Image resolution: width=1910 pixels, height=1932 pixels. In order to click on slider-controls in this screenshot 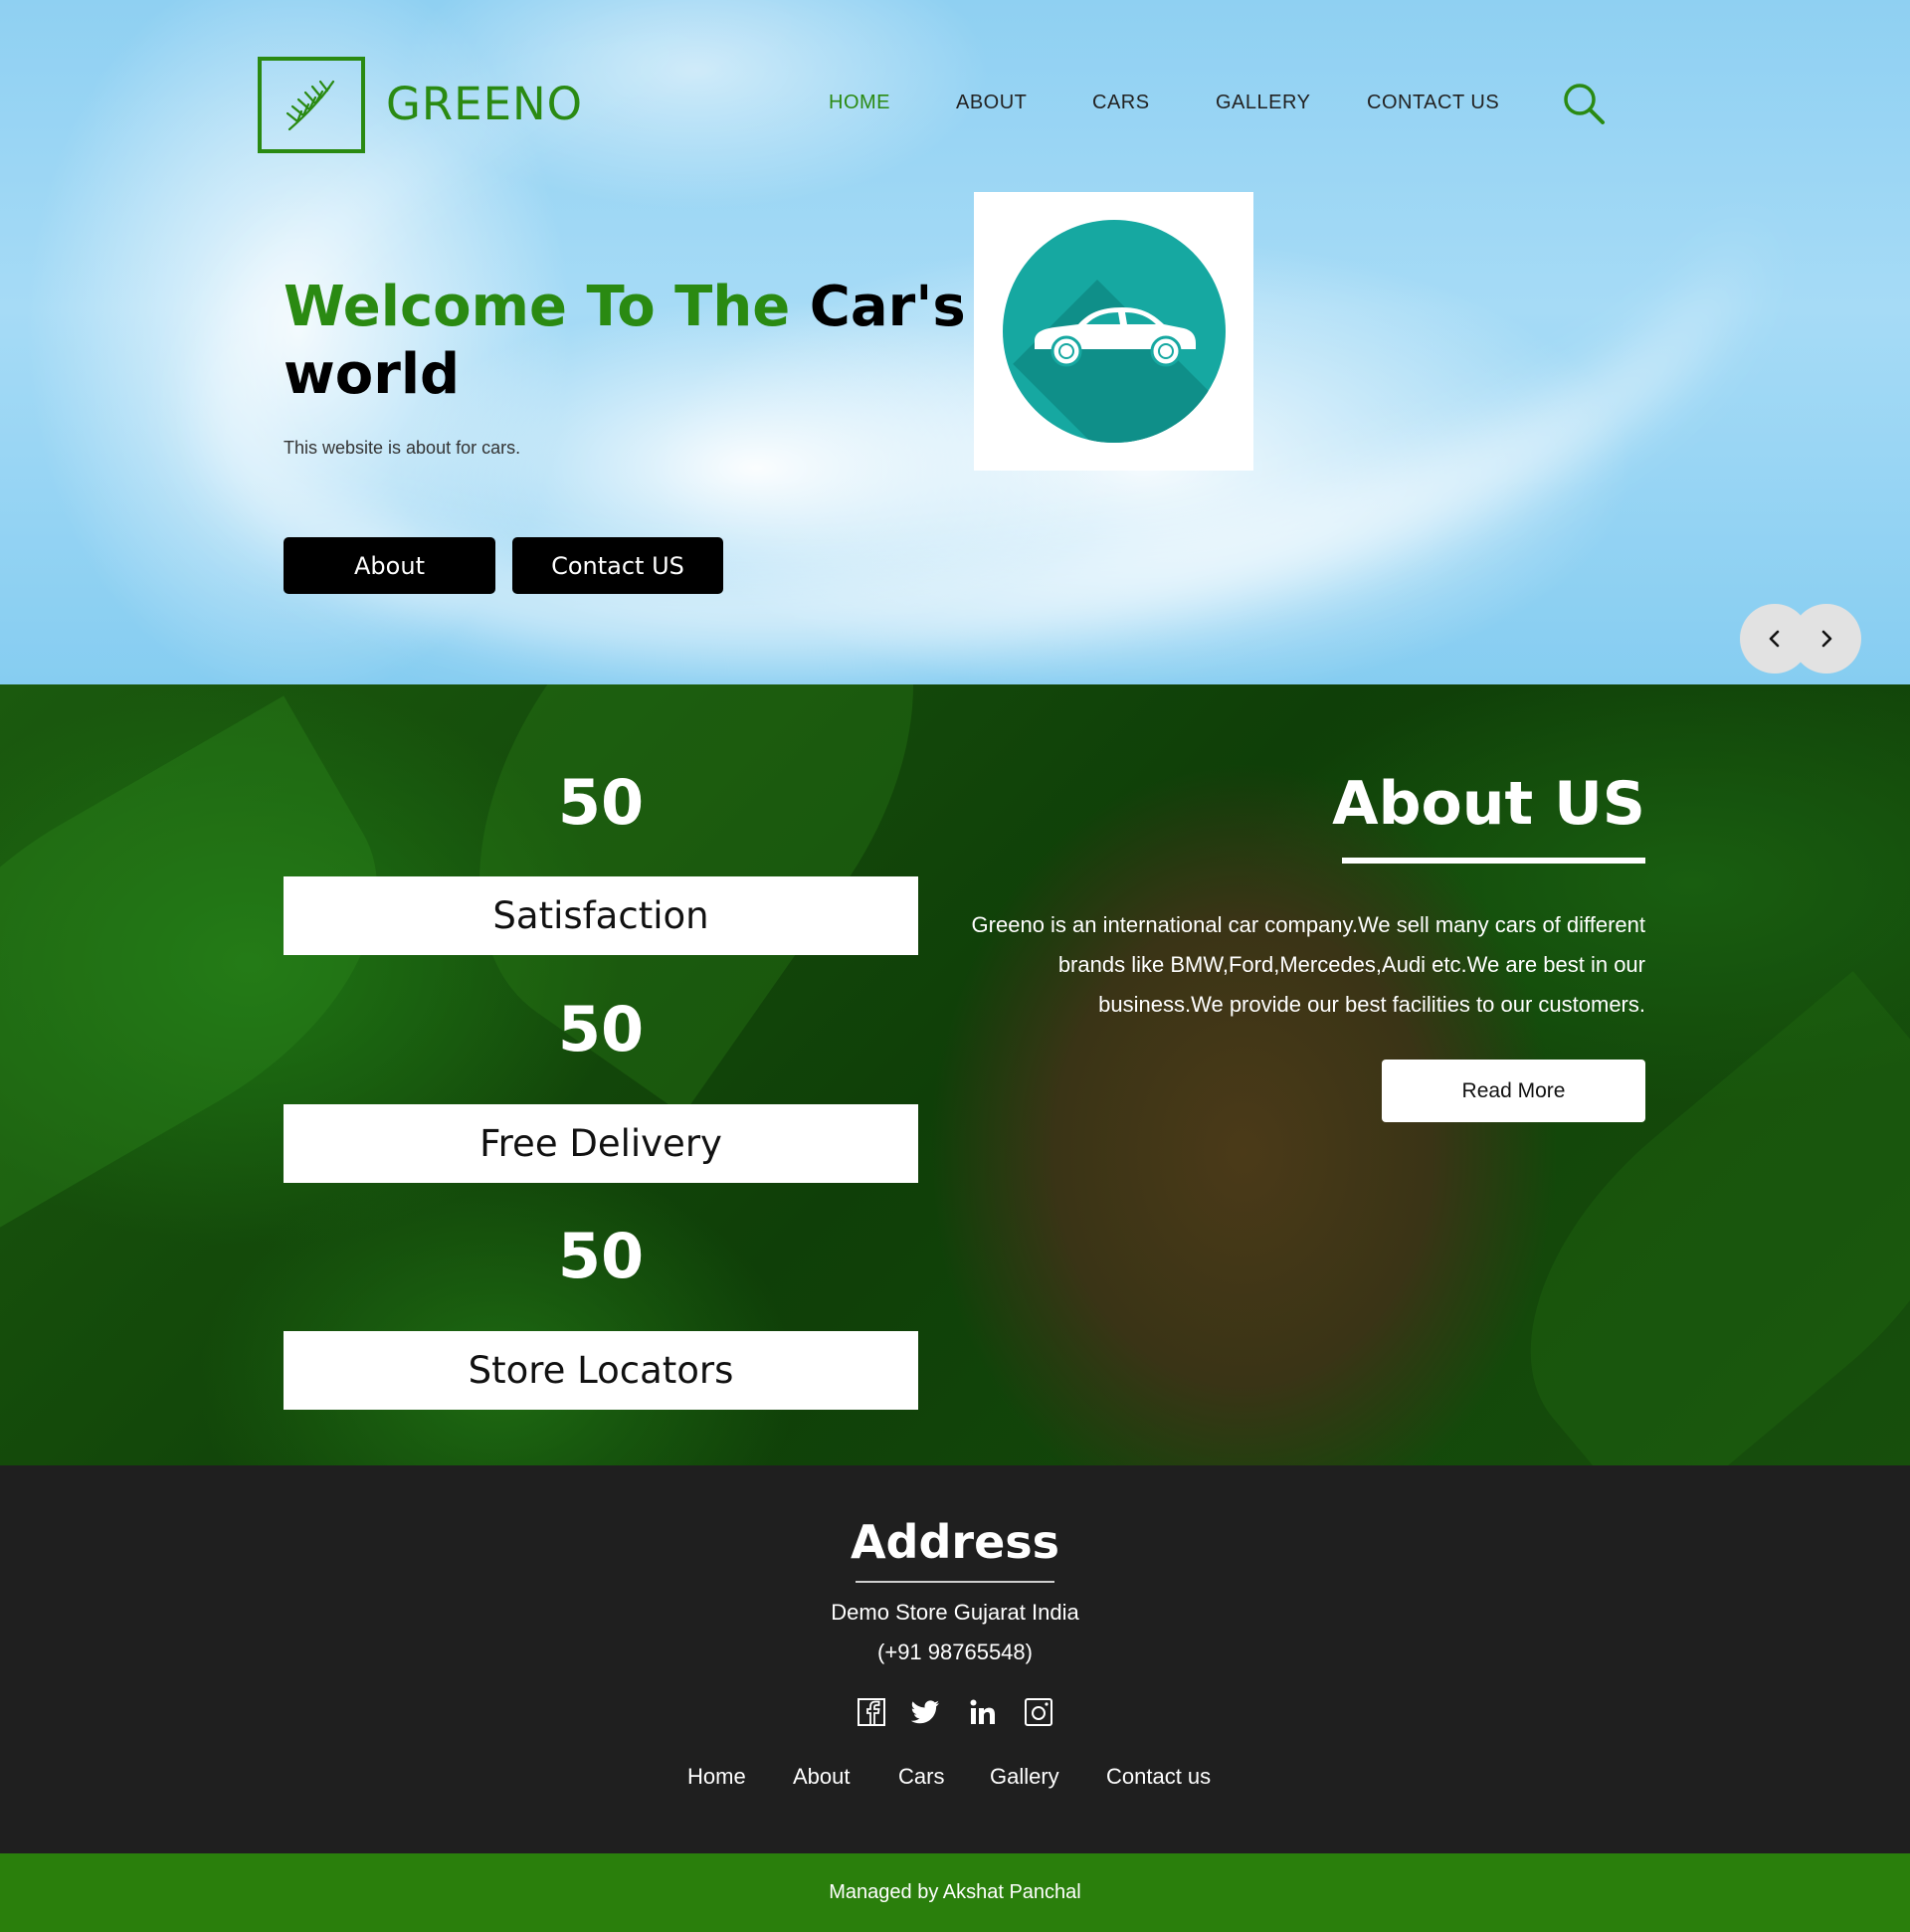, I will do `click(1800, 639)`.